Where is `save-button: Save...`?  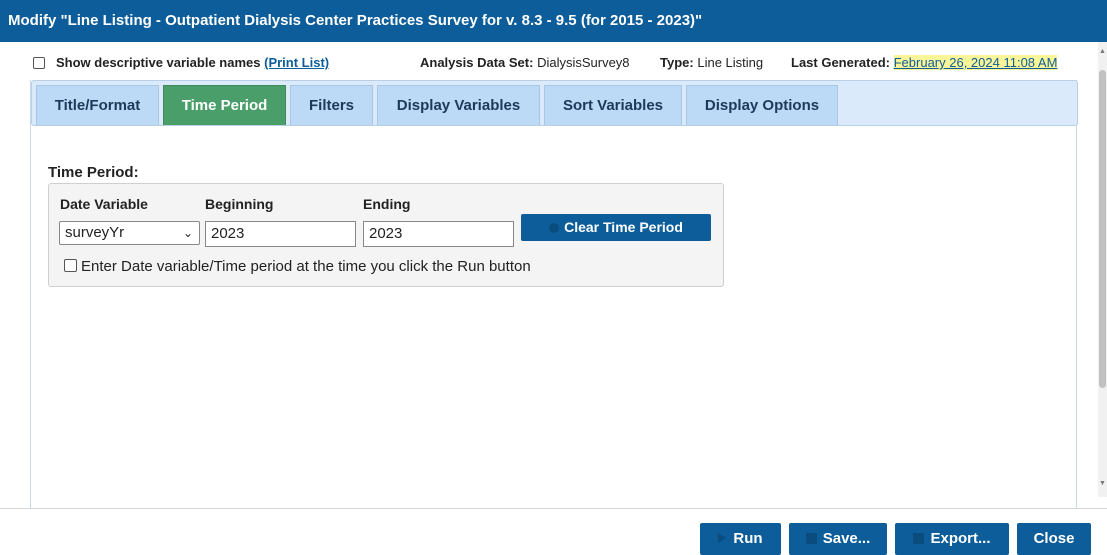
save-button: Save... is located at coordinates (838, 539).